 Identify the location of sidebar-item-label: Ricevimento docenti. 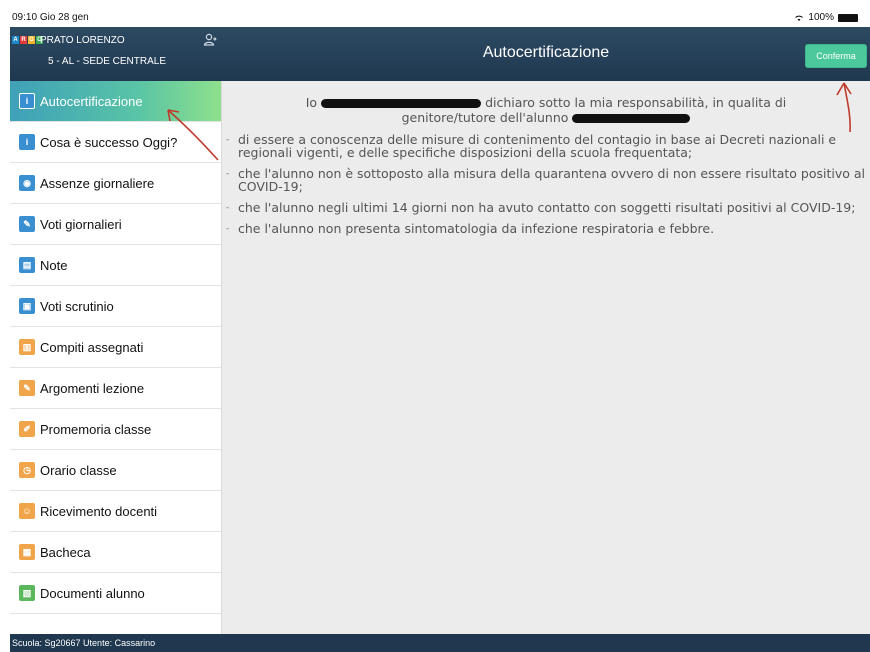
(99, 511).